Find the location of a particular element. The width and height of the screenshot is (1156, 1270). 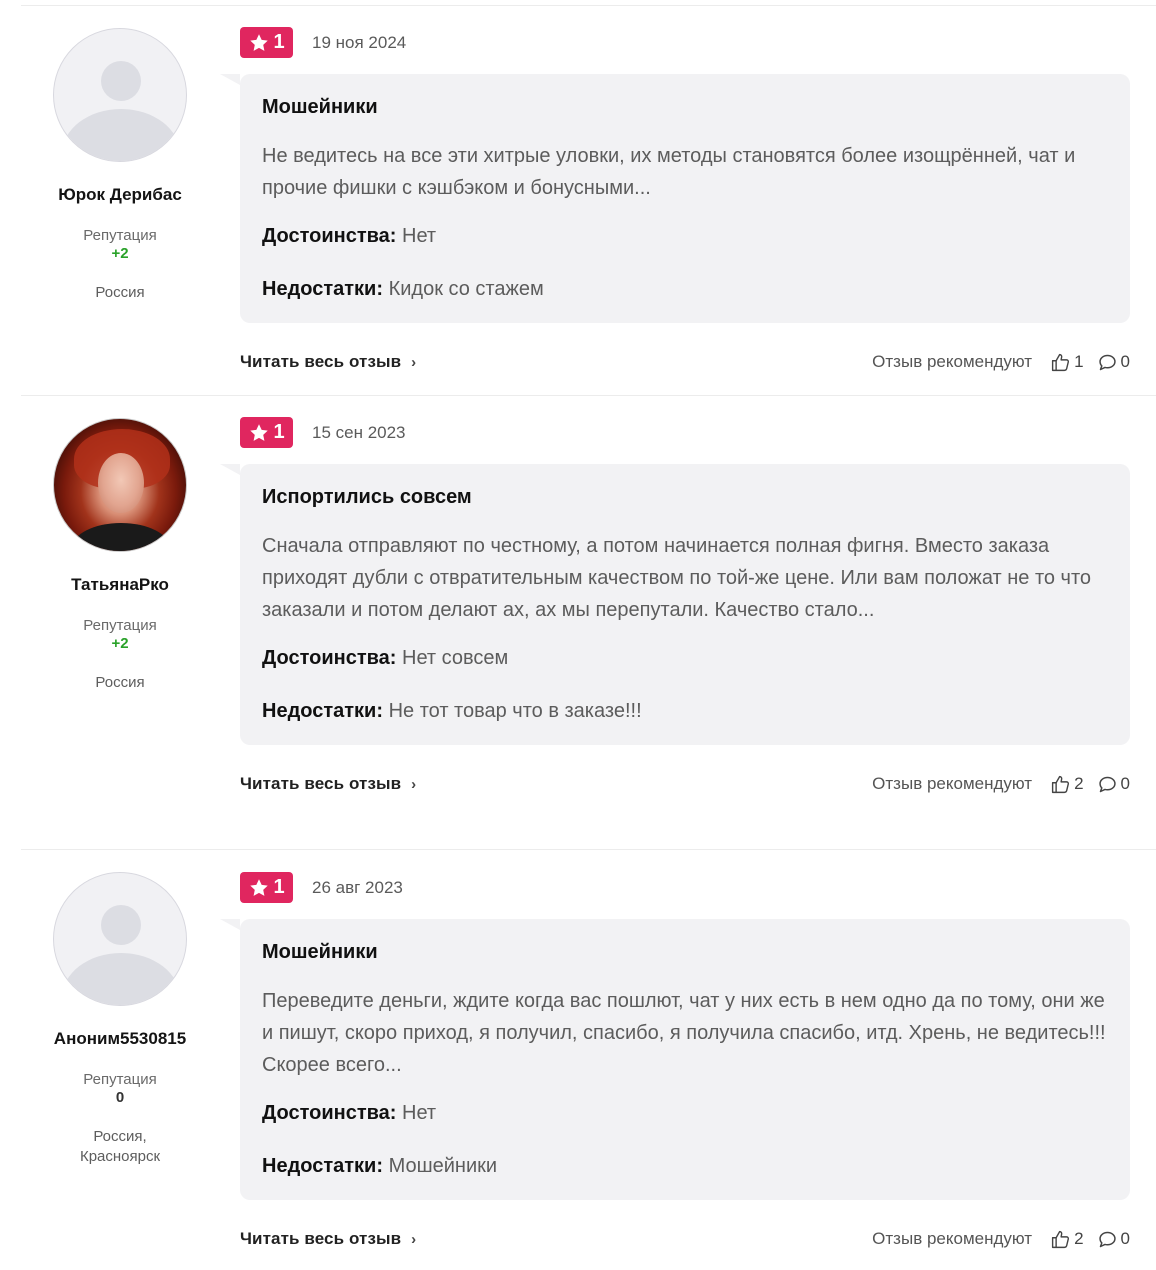

review-author-block: ТатьянаРко Репутация +2 Россия is located at coordinates (120, 555).